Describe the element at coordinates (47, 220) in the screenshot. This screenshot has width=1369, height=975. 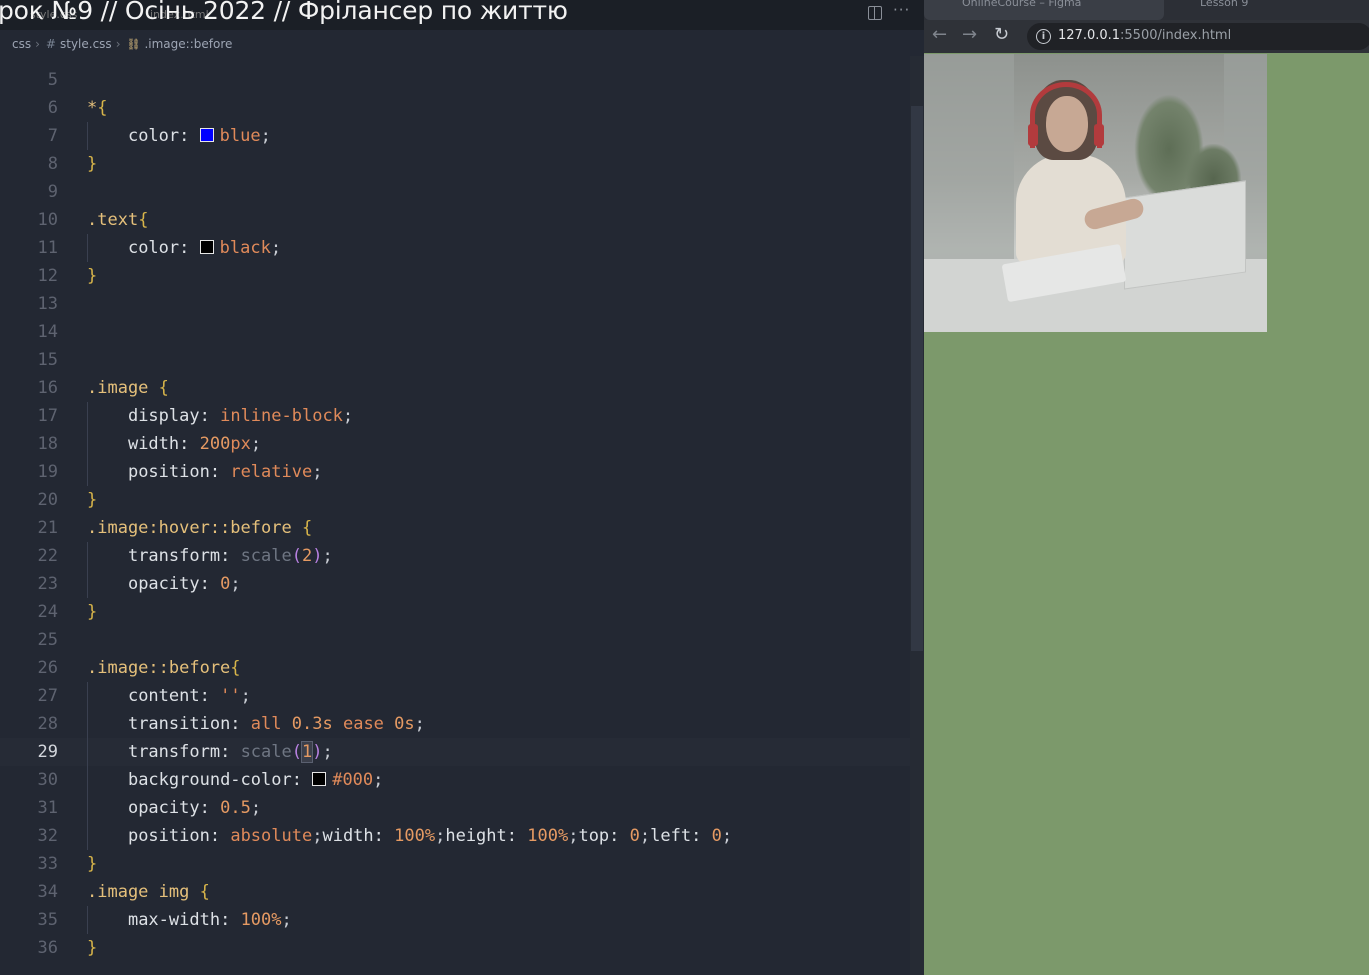
I see `line-number: 10` at that location.